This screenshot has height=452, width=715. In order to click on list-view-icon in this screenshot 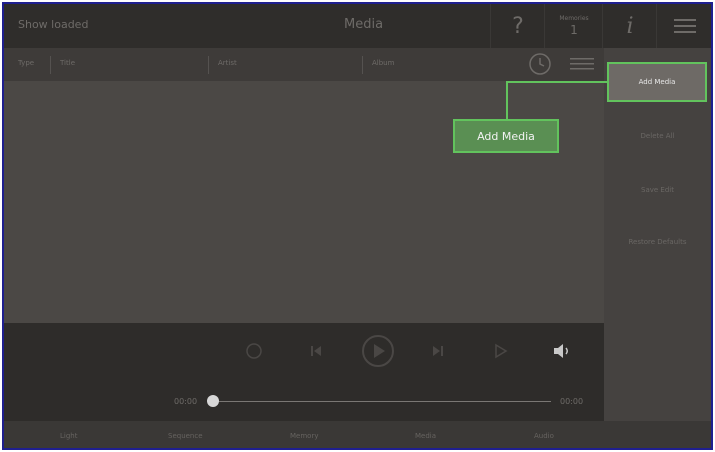, I will do `click(582, 64)`.